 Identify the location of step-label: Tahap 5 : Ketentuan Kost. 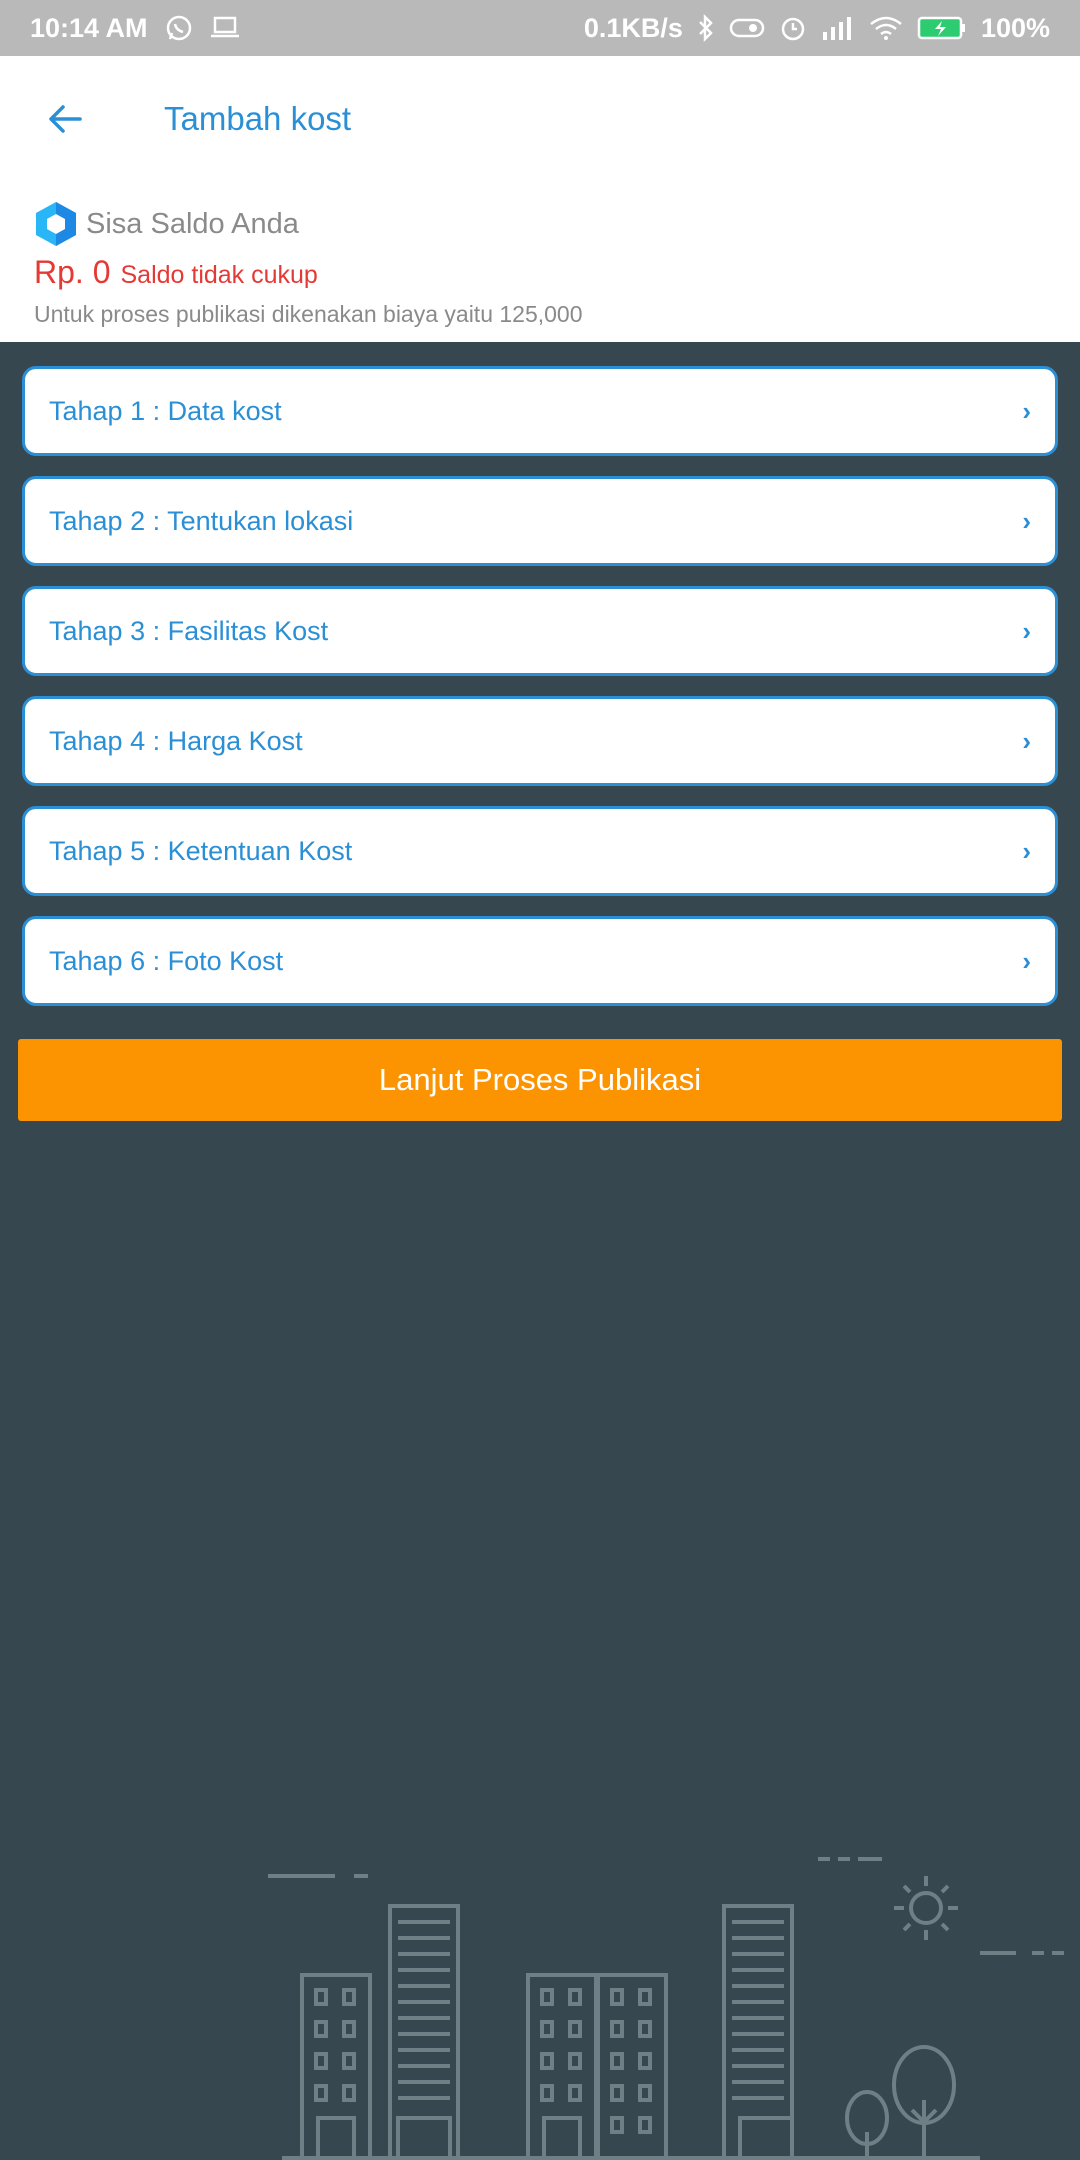
(201, 850).